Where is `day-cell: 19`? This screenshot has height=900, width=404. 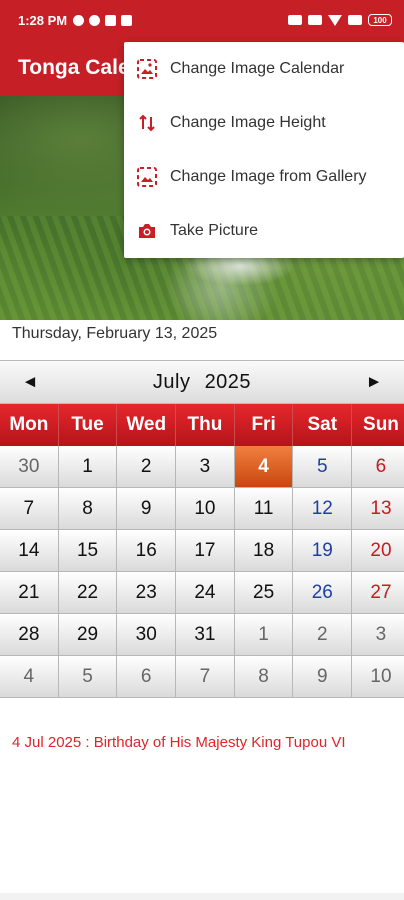 day-cell: 19 is located at coordinates (323, 551).